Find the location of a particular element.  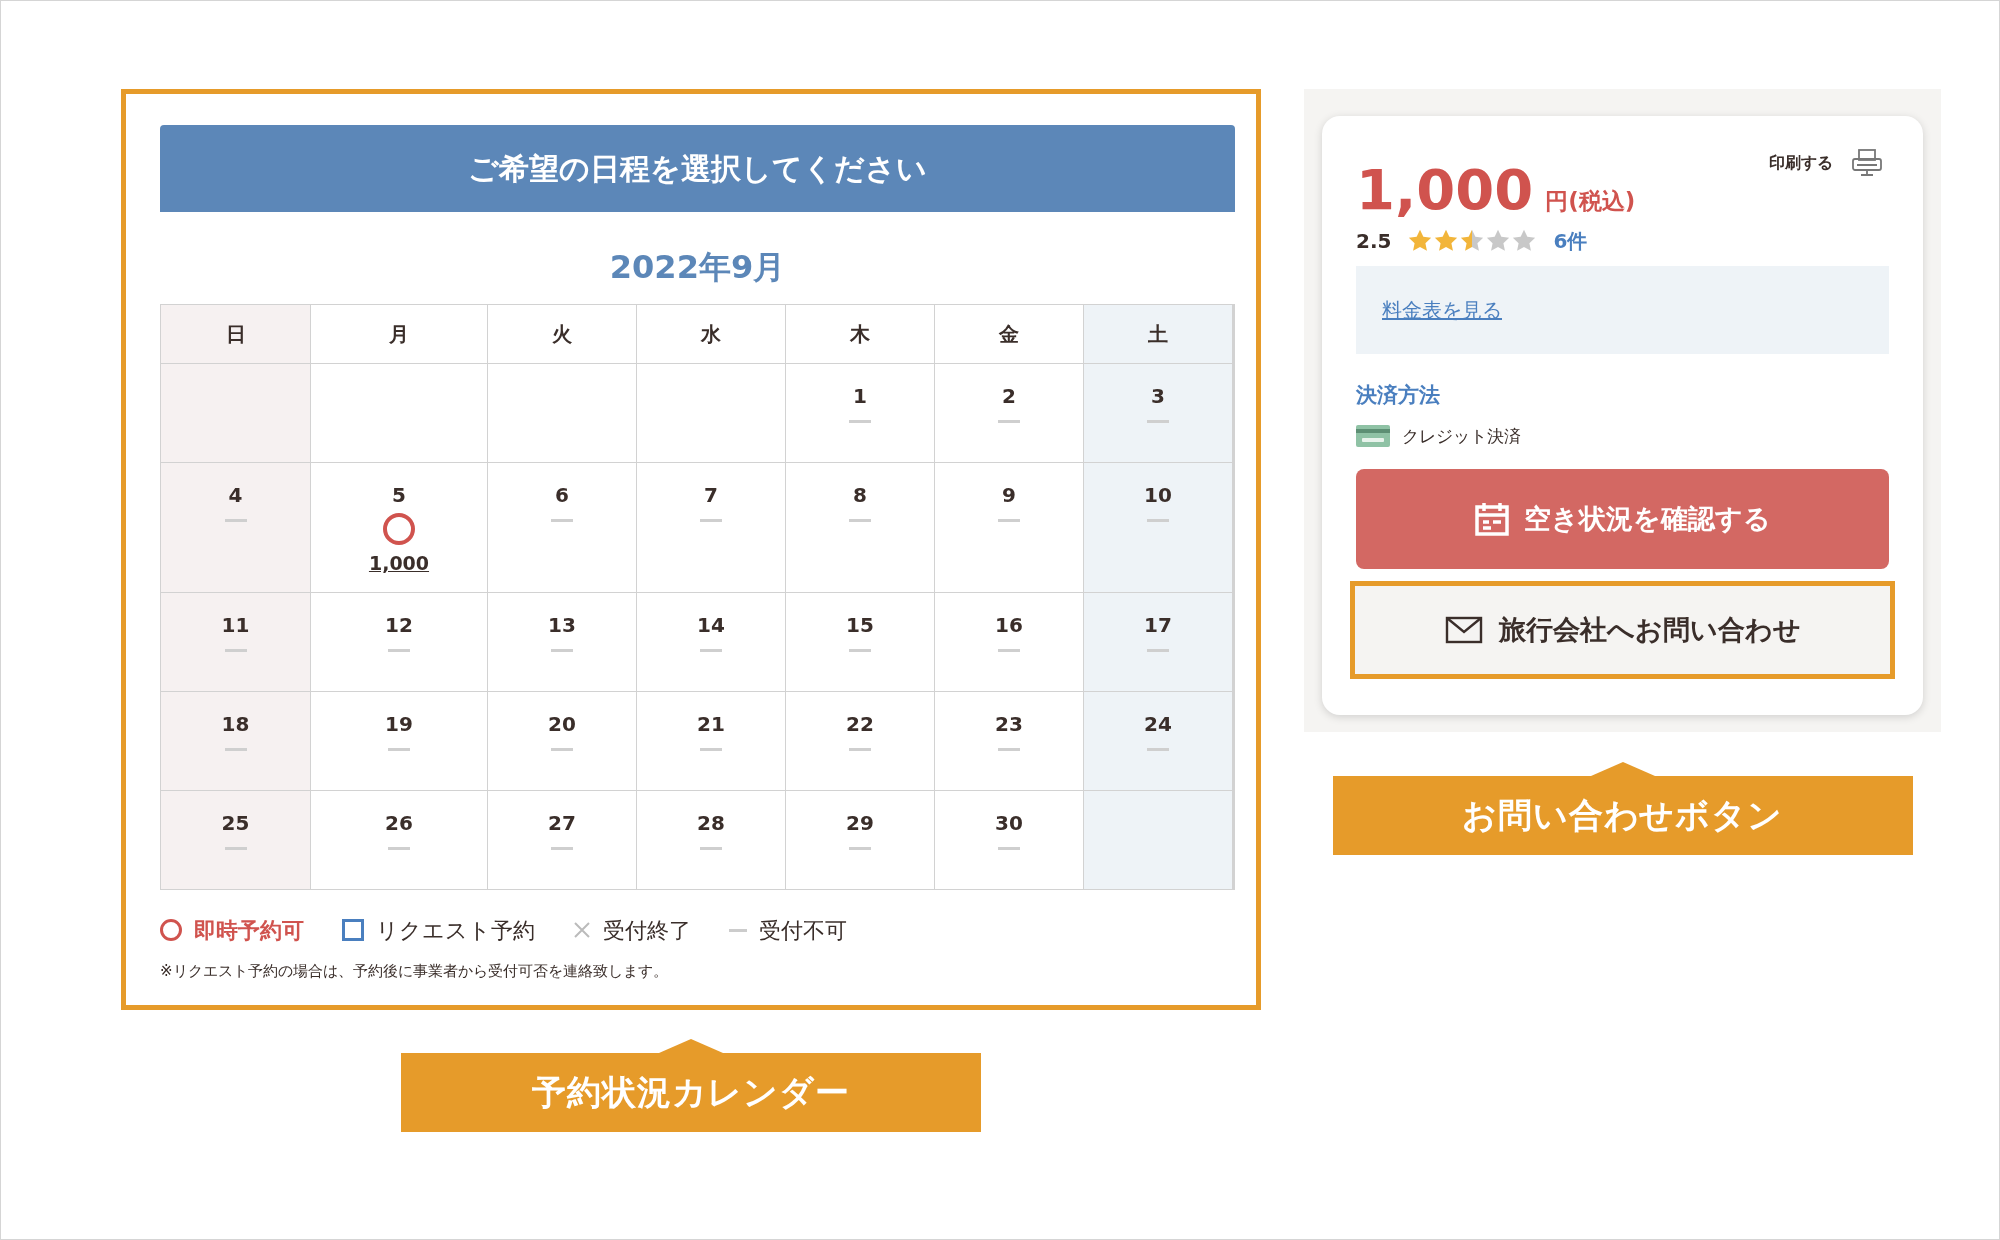

day-cell: 5 1,000 is located at coordinates (399, 527).